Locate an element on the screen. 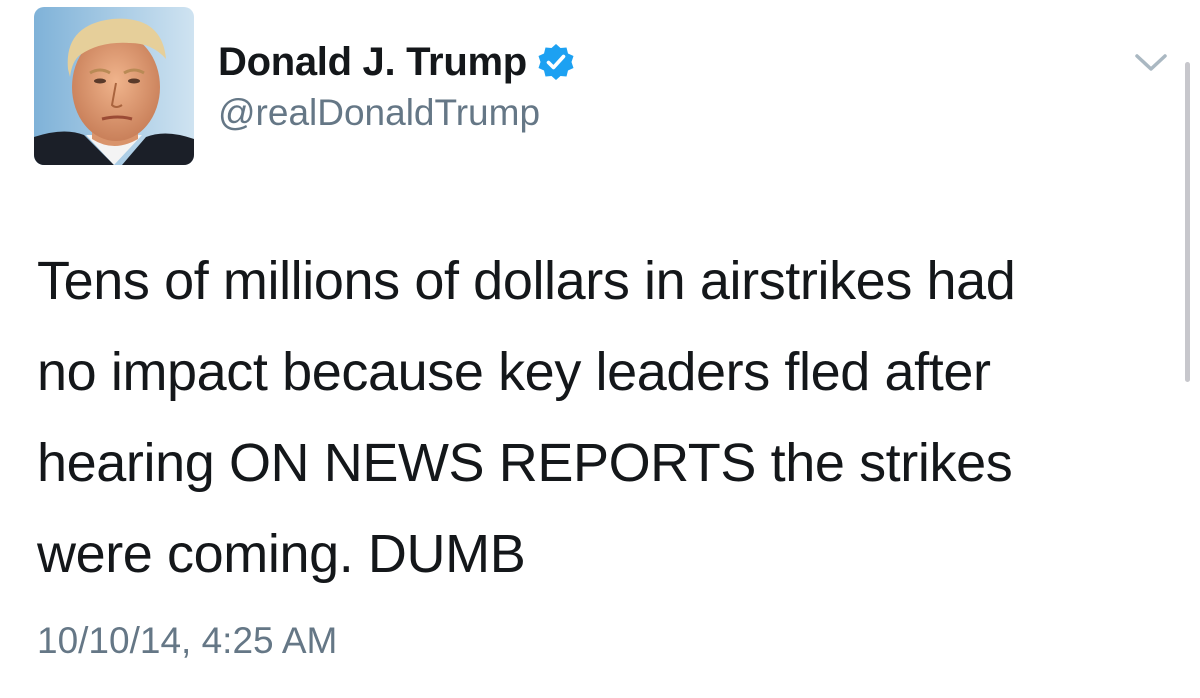 Image resolution: width=1200 pixels, height=698 pixels. profile-photo is located at coordinates (114, 86).